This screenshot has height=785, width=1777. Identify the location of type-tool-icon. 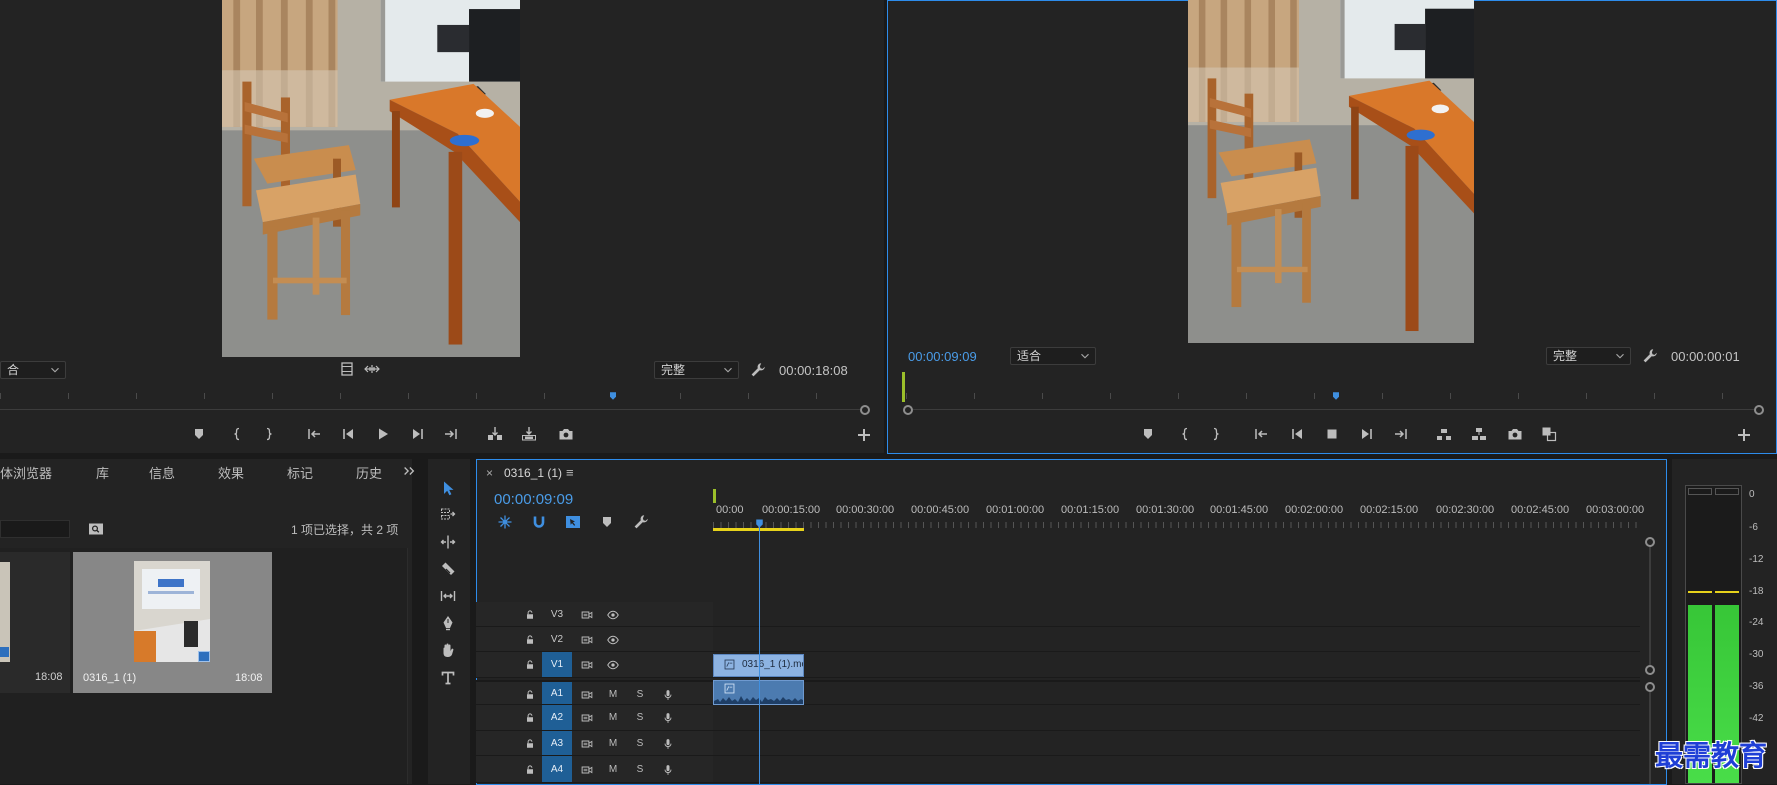
(448, 678).